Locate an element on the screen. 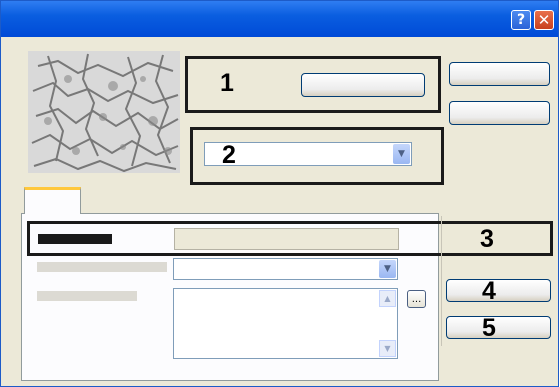  callout-number-4: 4 is located at coordinates (489, 291).